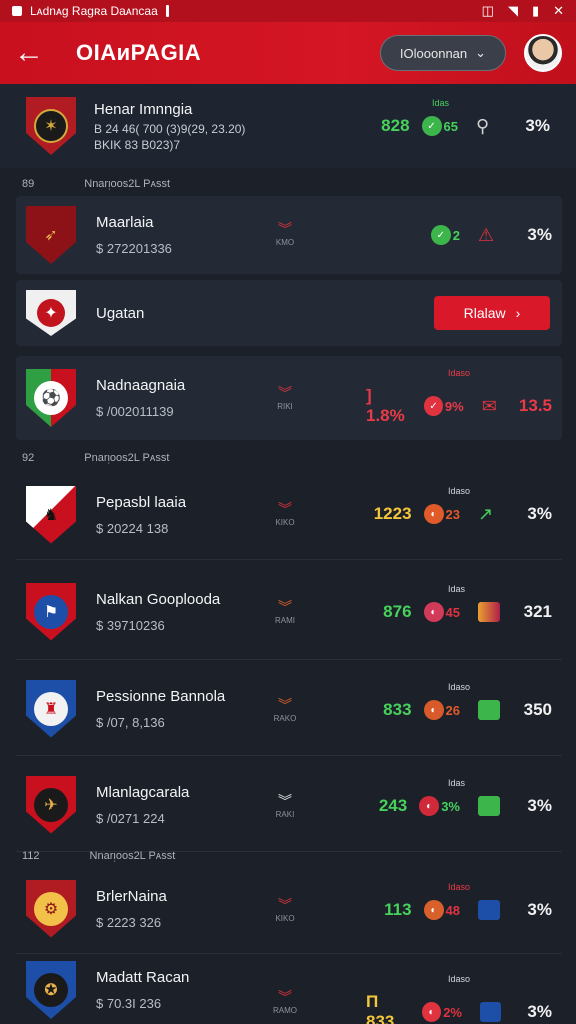 The height and width of the screenshot is (1024, 576). I want to click on team-price: $ /002011139, so click(135, 411).